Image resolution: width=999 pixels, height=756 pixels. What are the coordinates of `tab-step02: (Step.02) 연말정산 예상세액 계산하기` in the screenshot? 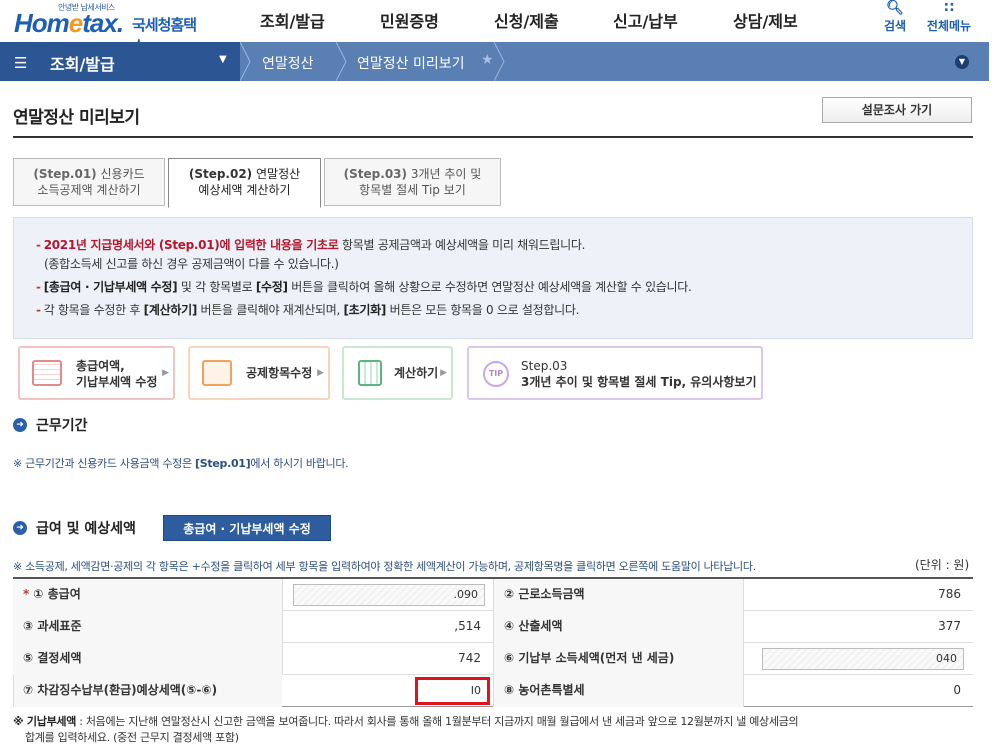 It's located at (244, 183).